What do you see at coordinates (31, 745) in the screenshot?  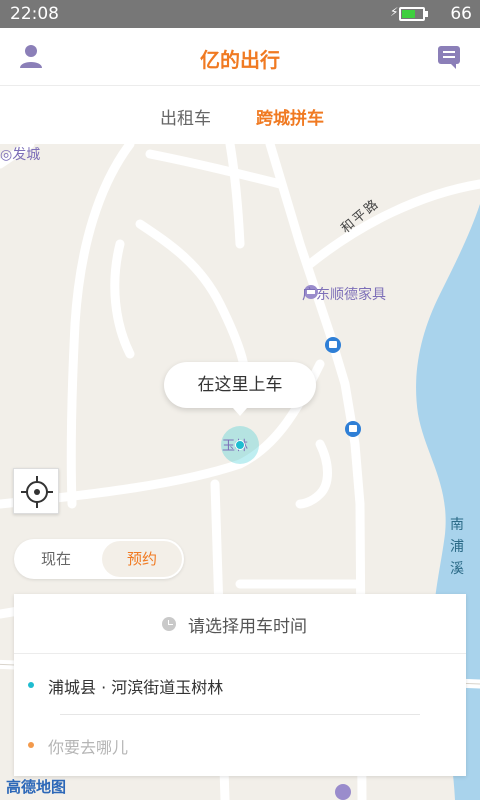 I see `destination-dot-icon` at bounding box center [31, 745].